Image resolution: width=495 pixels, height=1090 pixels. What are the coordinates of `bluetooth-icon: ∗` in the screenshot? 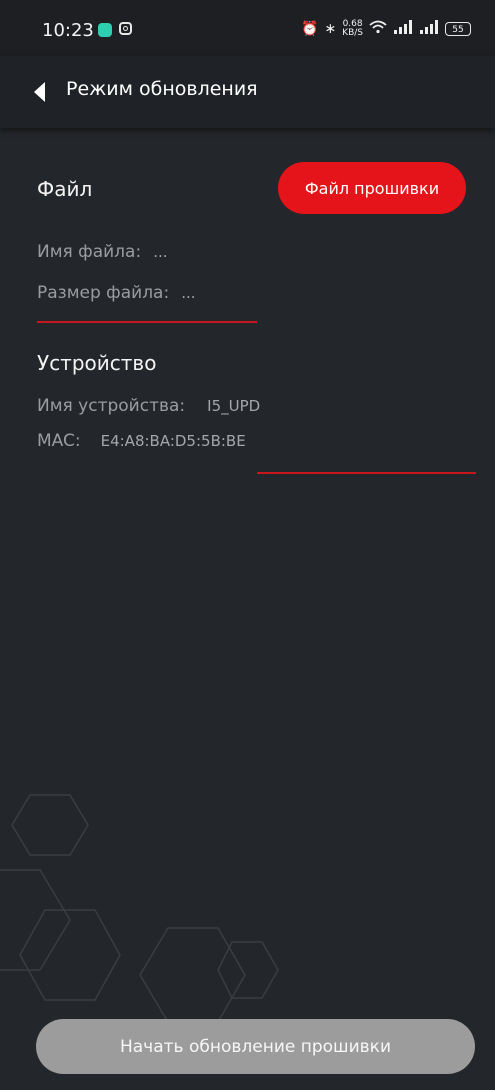 It's located at (330, 29).